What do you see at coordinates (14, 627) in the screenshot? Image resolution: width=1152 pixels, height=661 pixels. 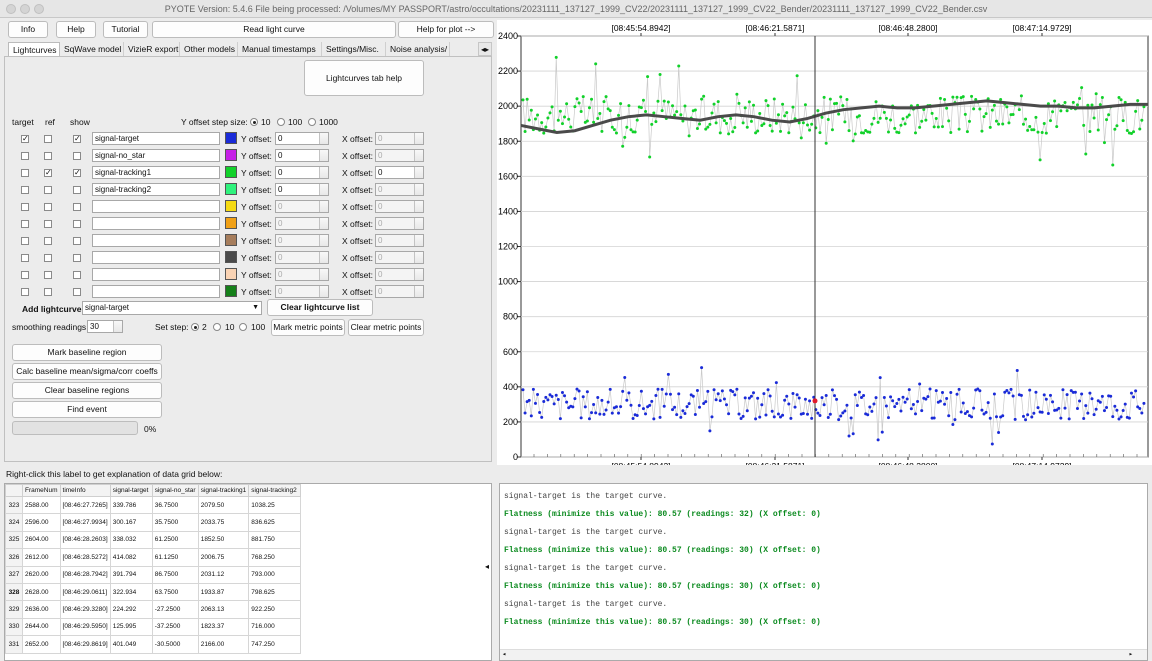 I see `row-number: 330` at bounding box center [14, 627].